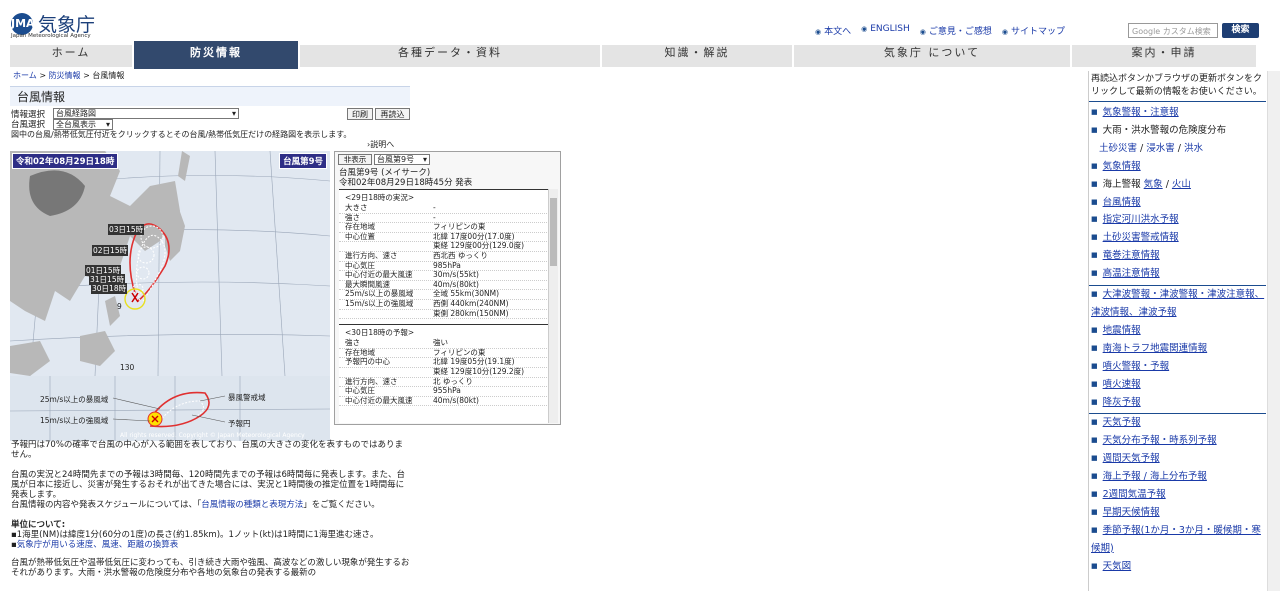 Image resolution: width=1280 pixels, height=591 pixels. Describe the element at coordinates (367, 362) in the screenshot. I see `row-key: 予報円の中心` at that location.